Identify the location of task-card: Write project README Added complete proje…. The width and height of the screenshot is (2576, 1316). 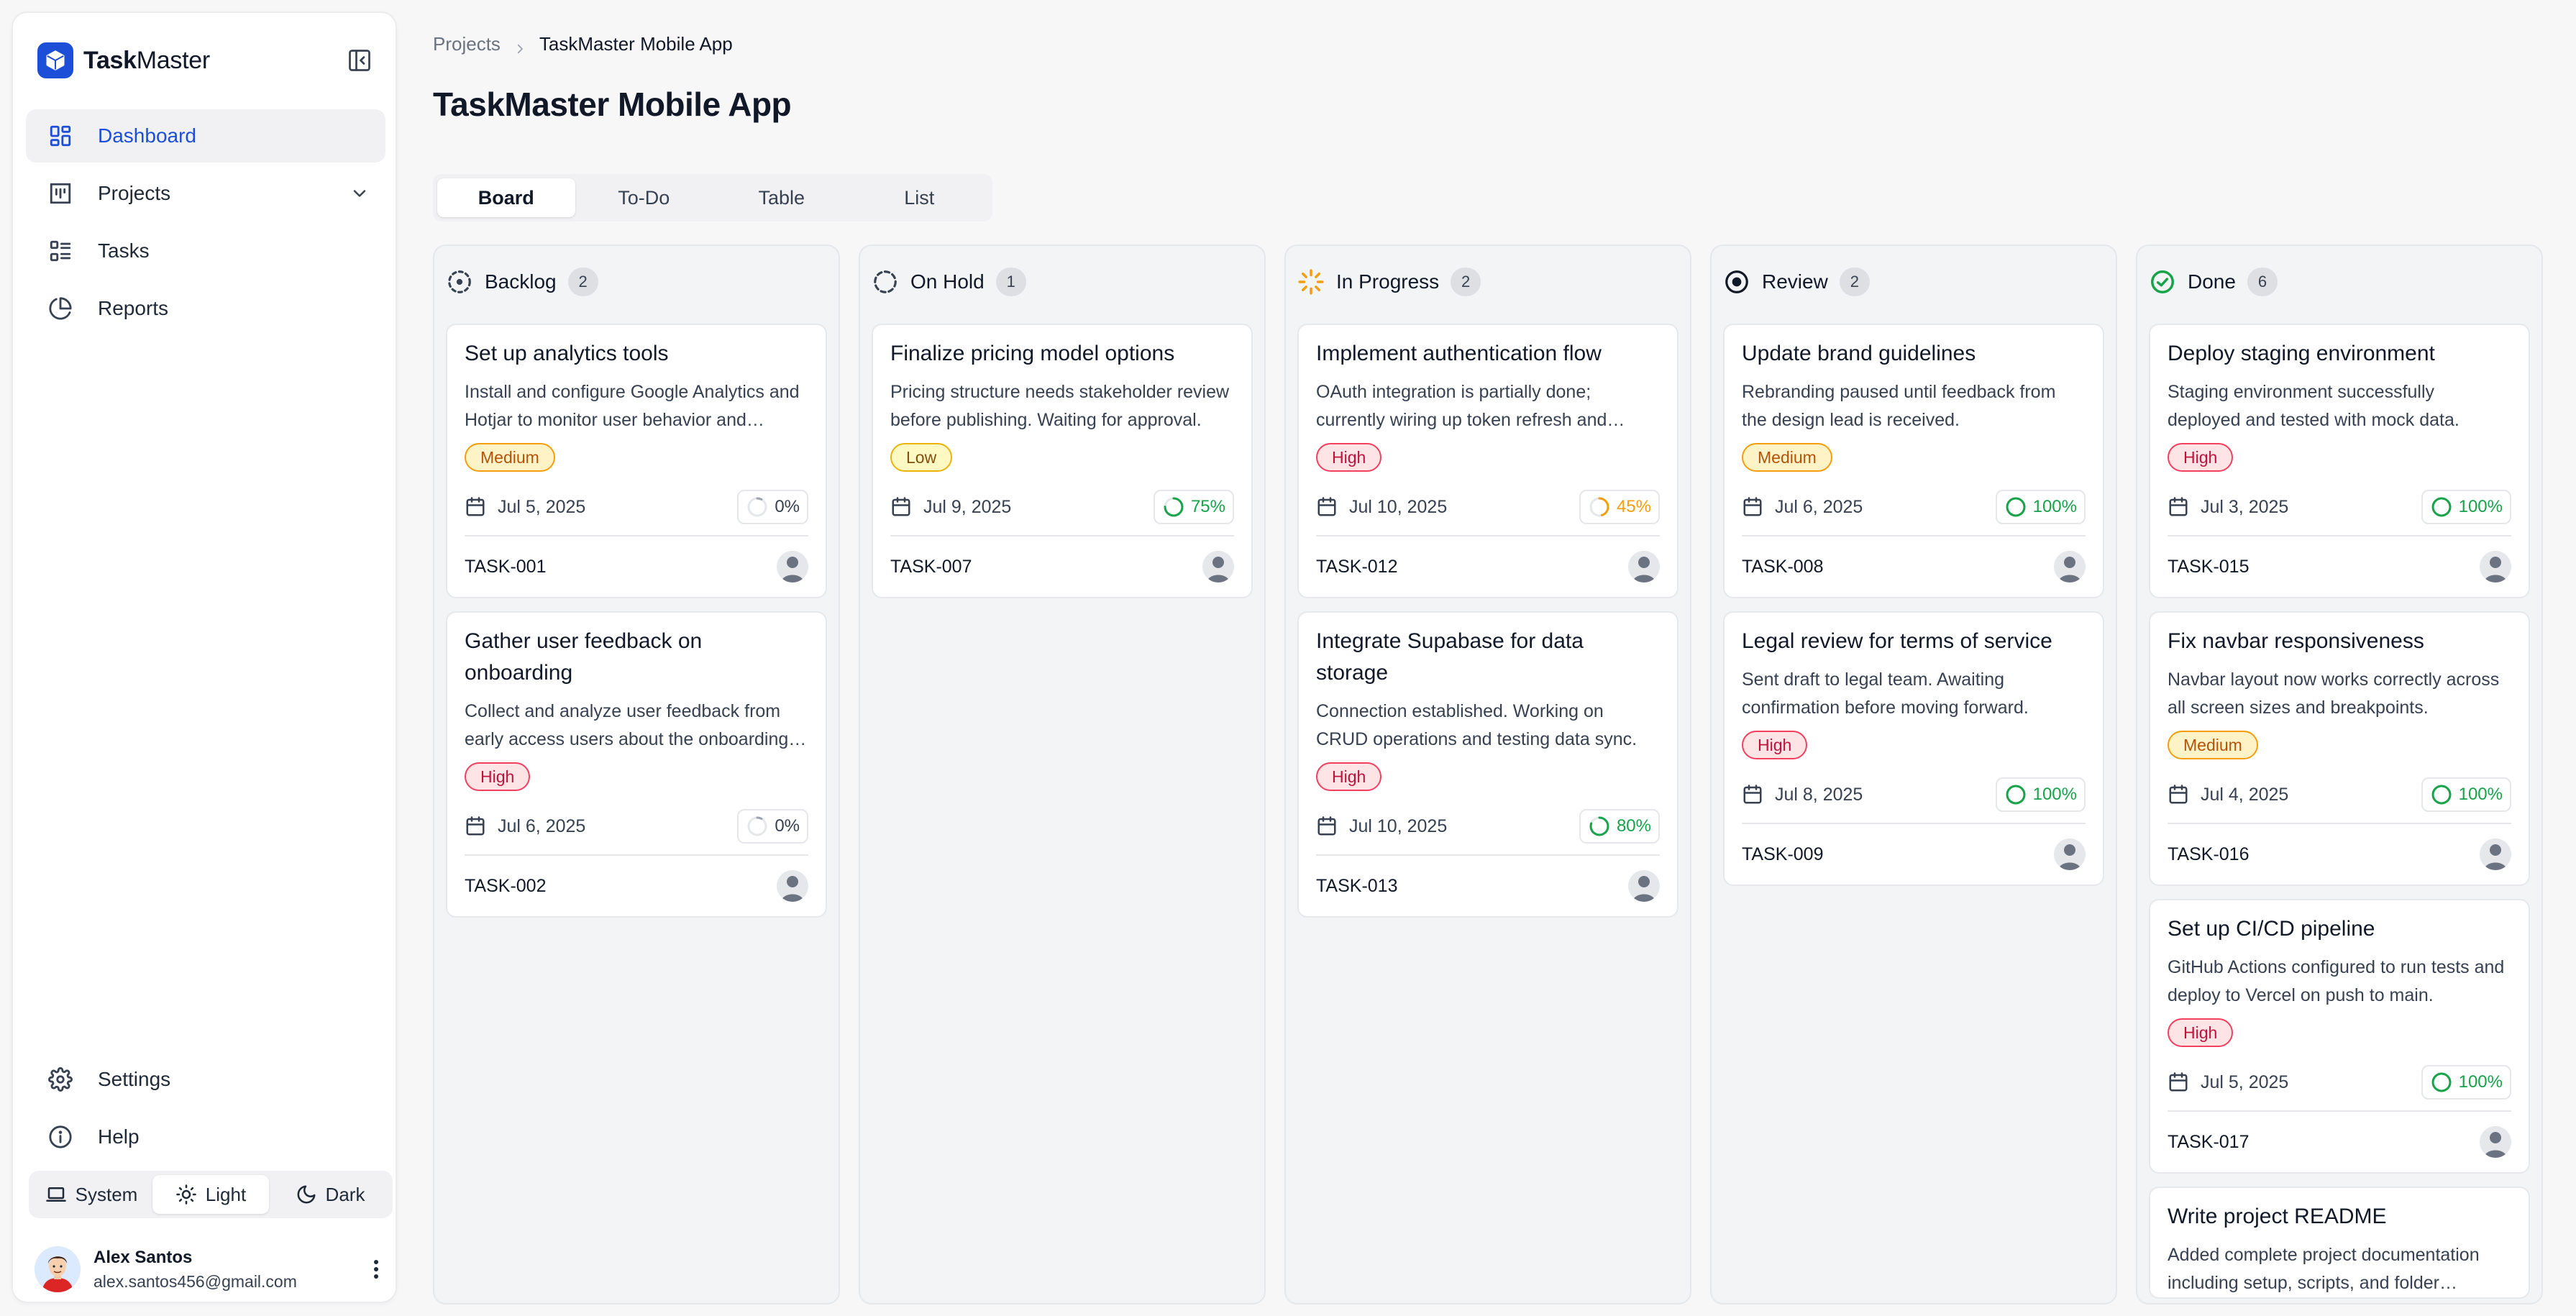
(2339, 1243).